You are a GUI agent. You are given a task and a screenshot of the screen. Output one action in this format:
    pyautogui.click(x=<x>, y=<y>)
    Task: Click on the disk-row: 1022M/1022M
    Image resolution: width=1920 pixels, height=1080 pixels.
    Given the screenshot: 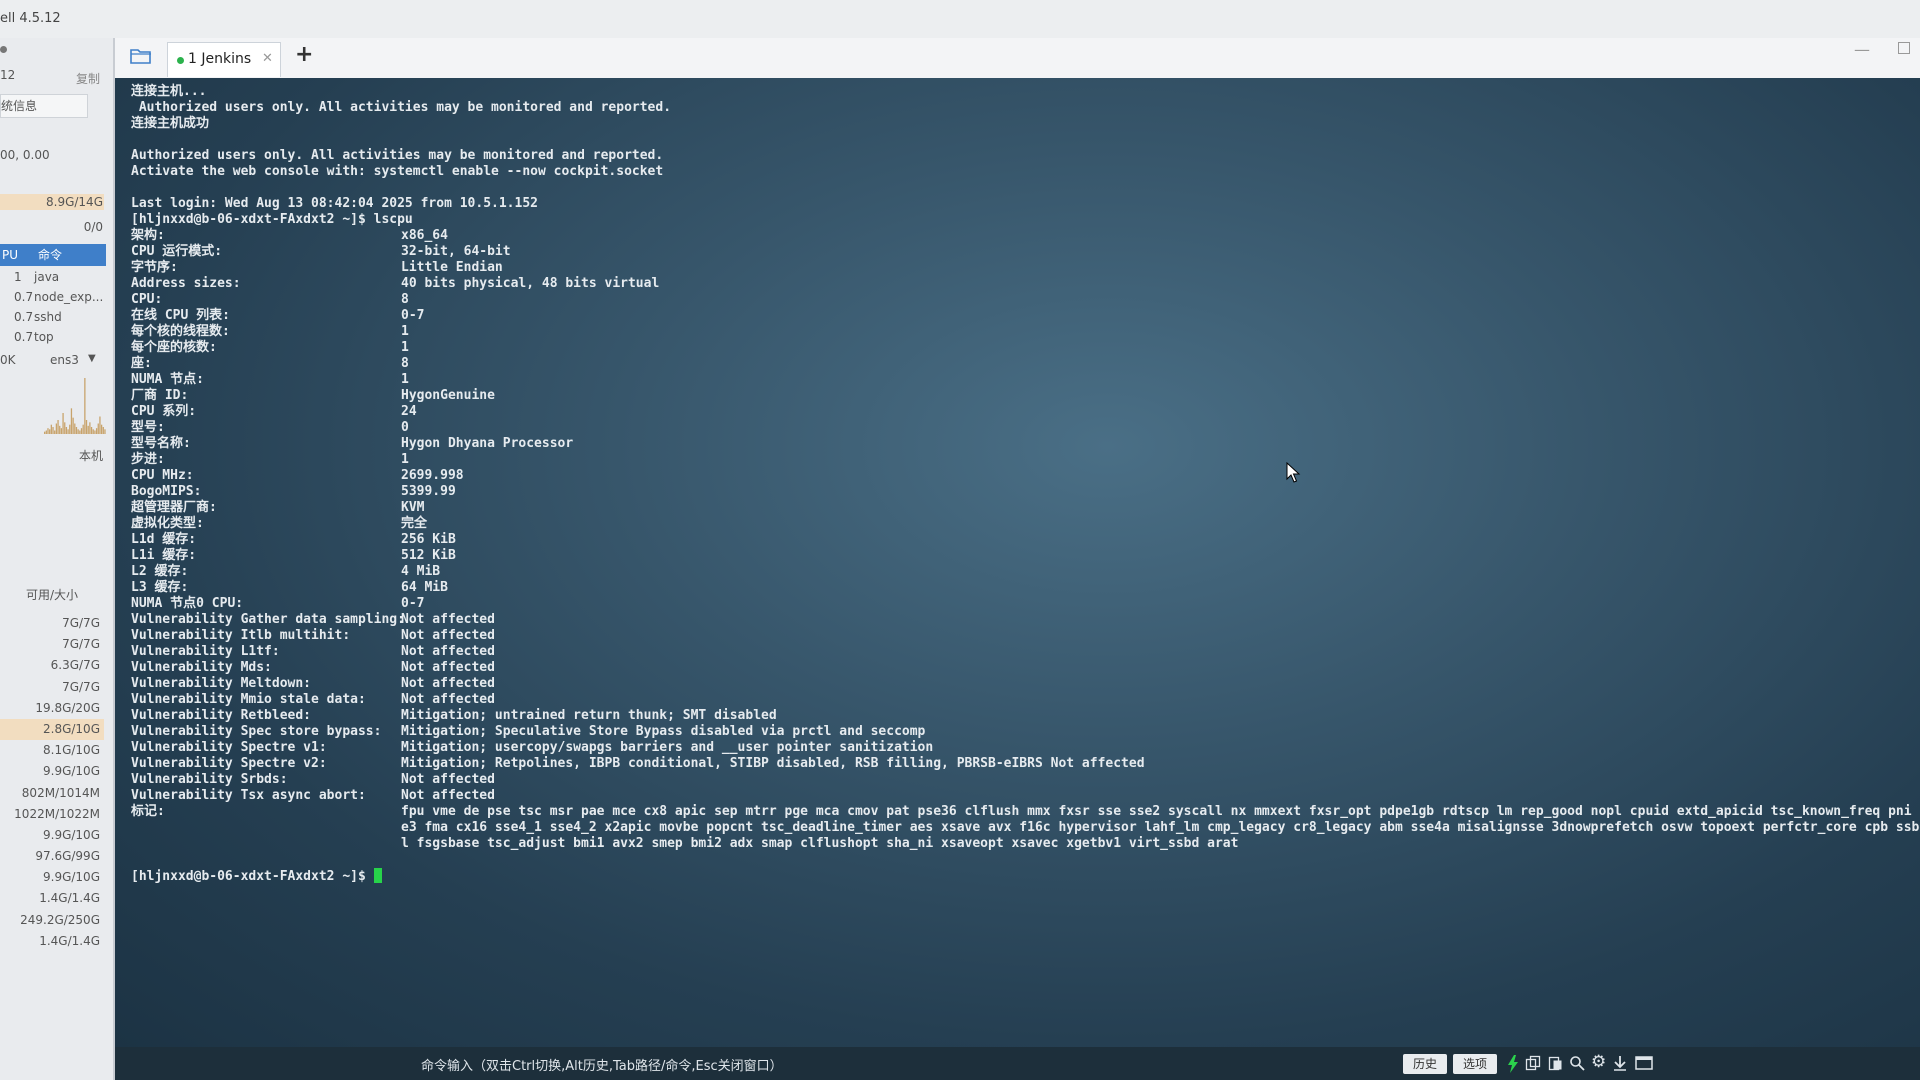 What is the action you would take?
    pyautogui.click(x=52, y=814)
    